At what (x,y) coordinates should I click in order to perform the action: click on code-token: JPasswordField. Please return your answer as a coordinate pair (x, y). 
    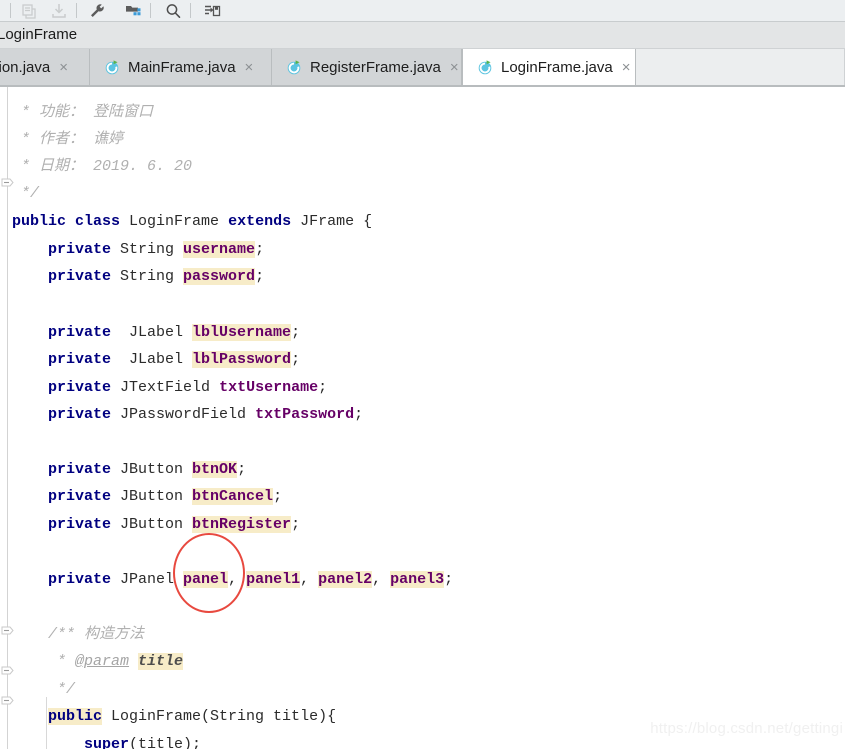
    Looking at the image, I should click on (183, 414).